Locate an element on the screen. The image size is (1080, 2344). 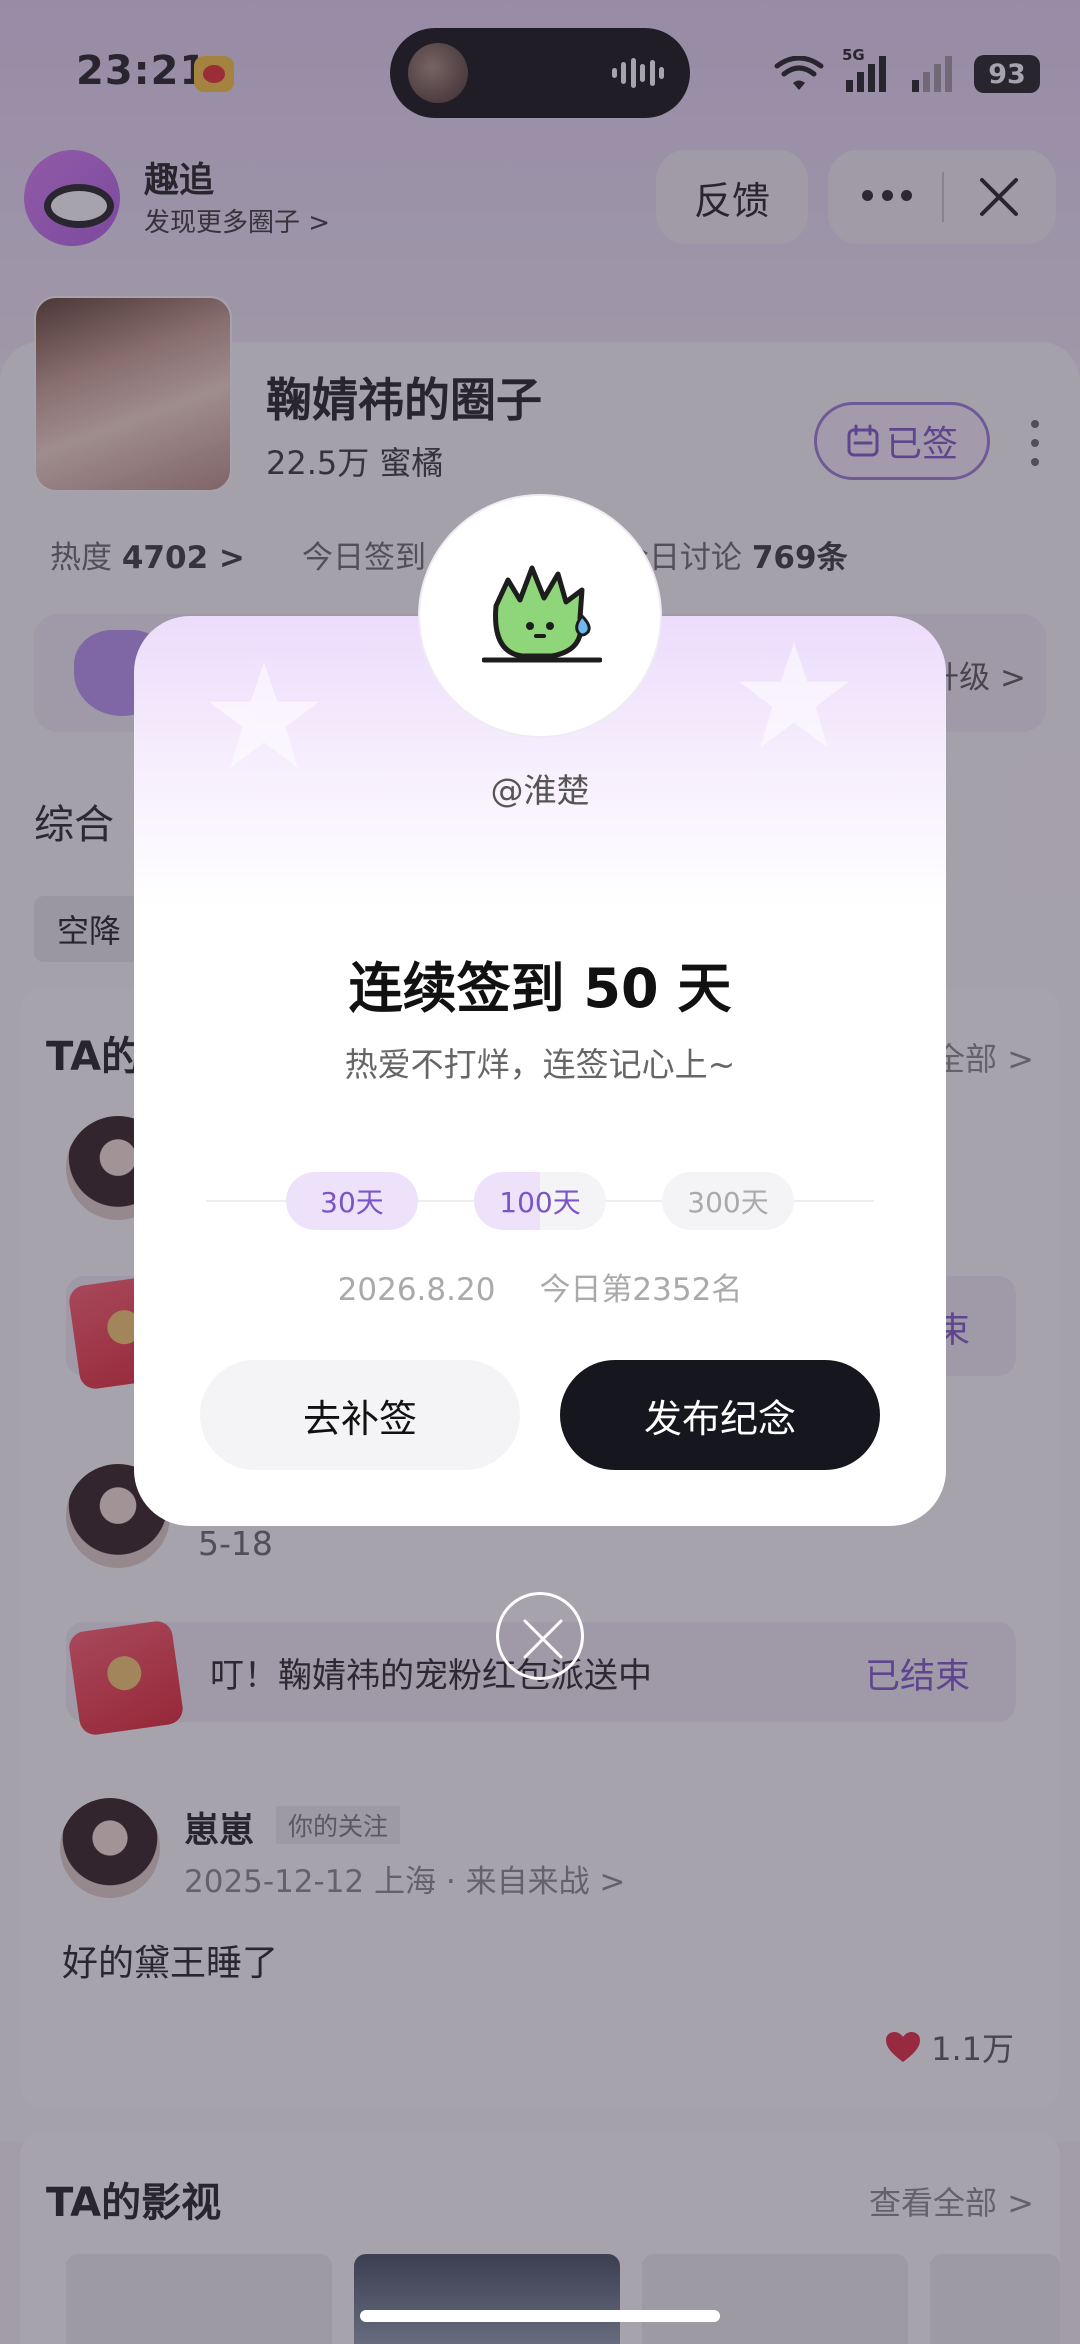
makeup-checkin-button: 去补签 is located at coordinates (360, 1415).